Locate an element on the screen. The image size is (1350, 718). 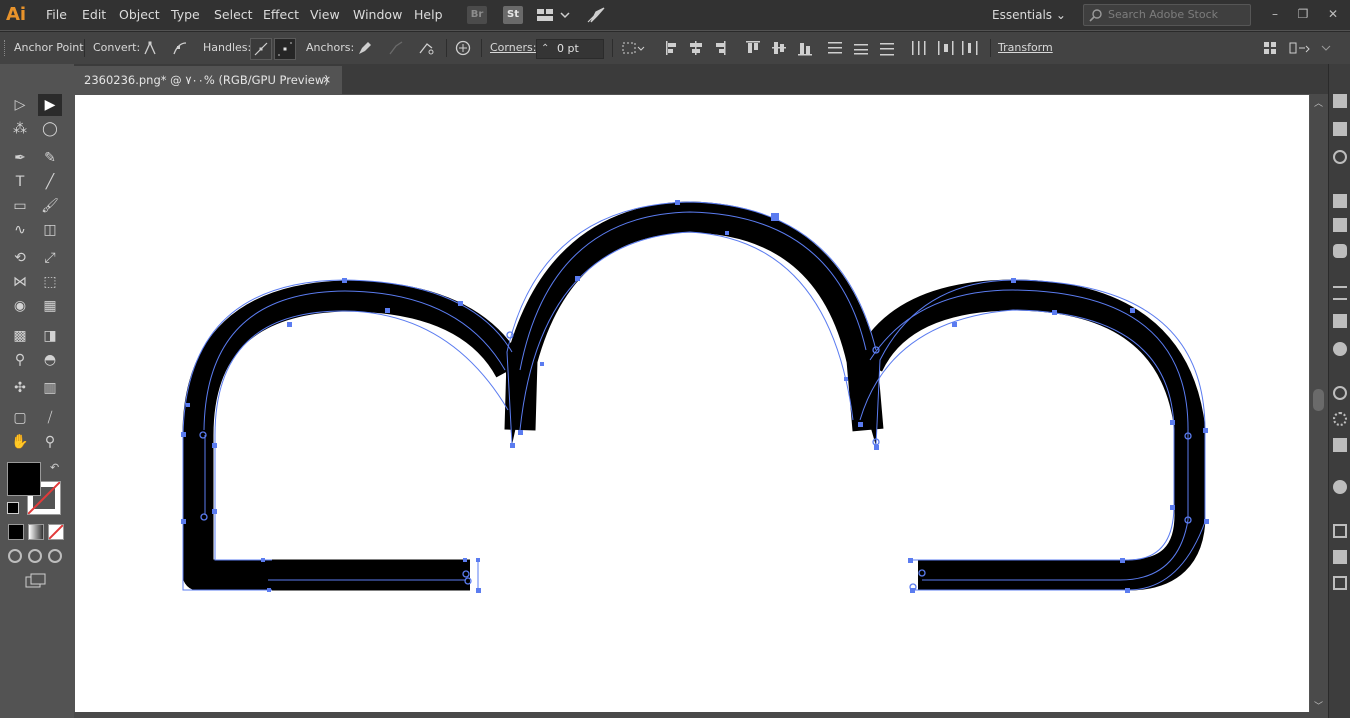
eraser-icon: ◫ is located at coordinates (50, 230).